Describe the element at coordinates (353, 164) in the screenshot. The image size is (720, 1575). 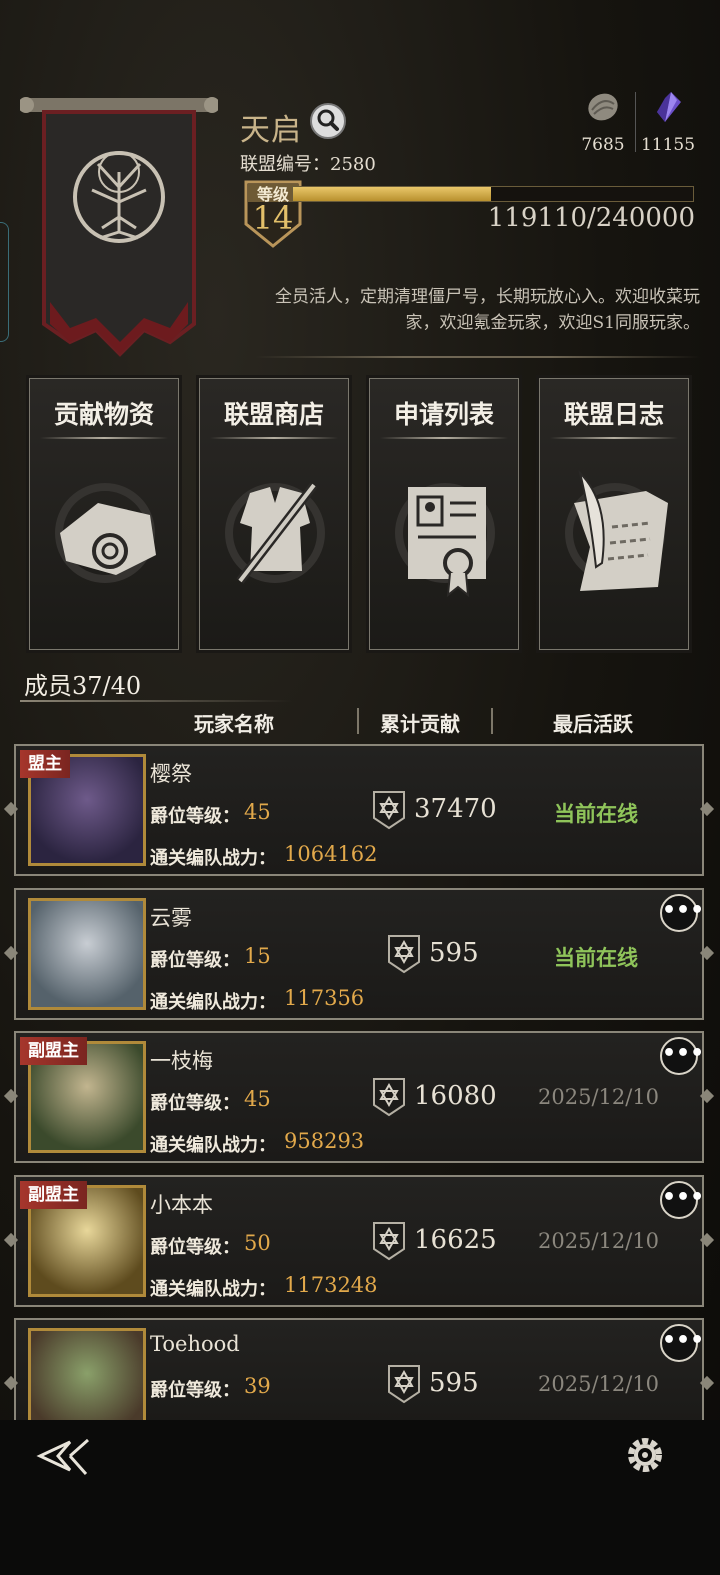
I see `alliance-id-value: 2580` at that location.